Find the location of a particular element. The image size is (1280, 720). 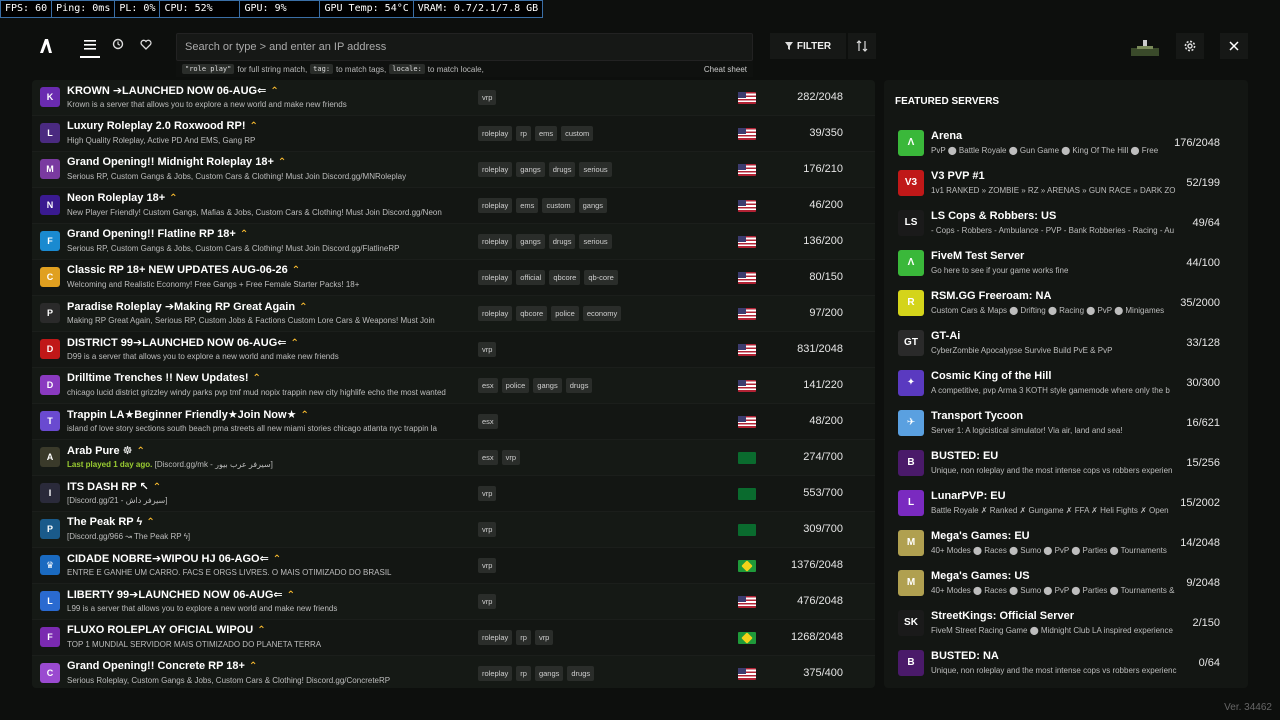

cheat-sheet-link: Cheat sheet is located at coordinates (725, 69).